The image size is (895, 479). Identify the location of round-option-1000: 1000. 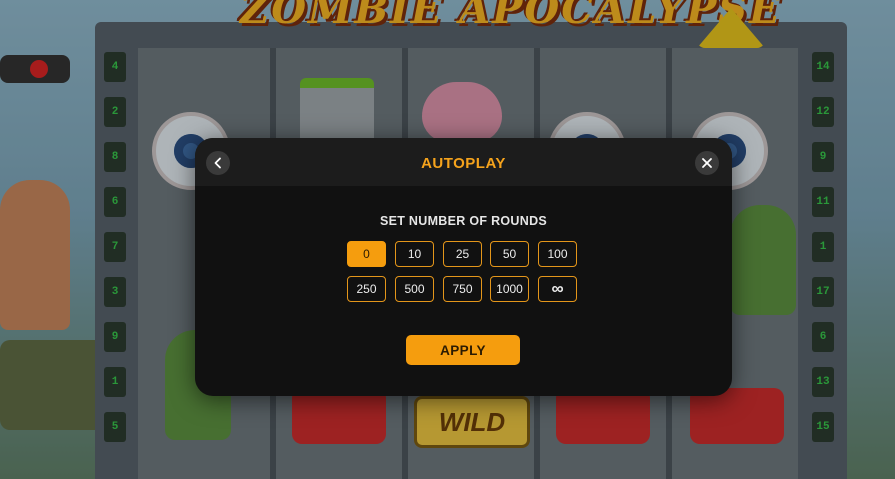
(509, 289).